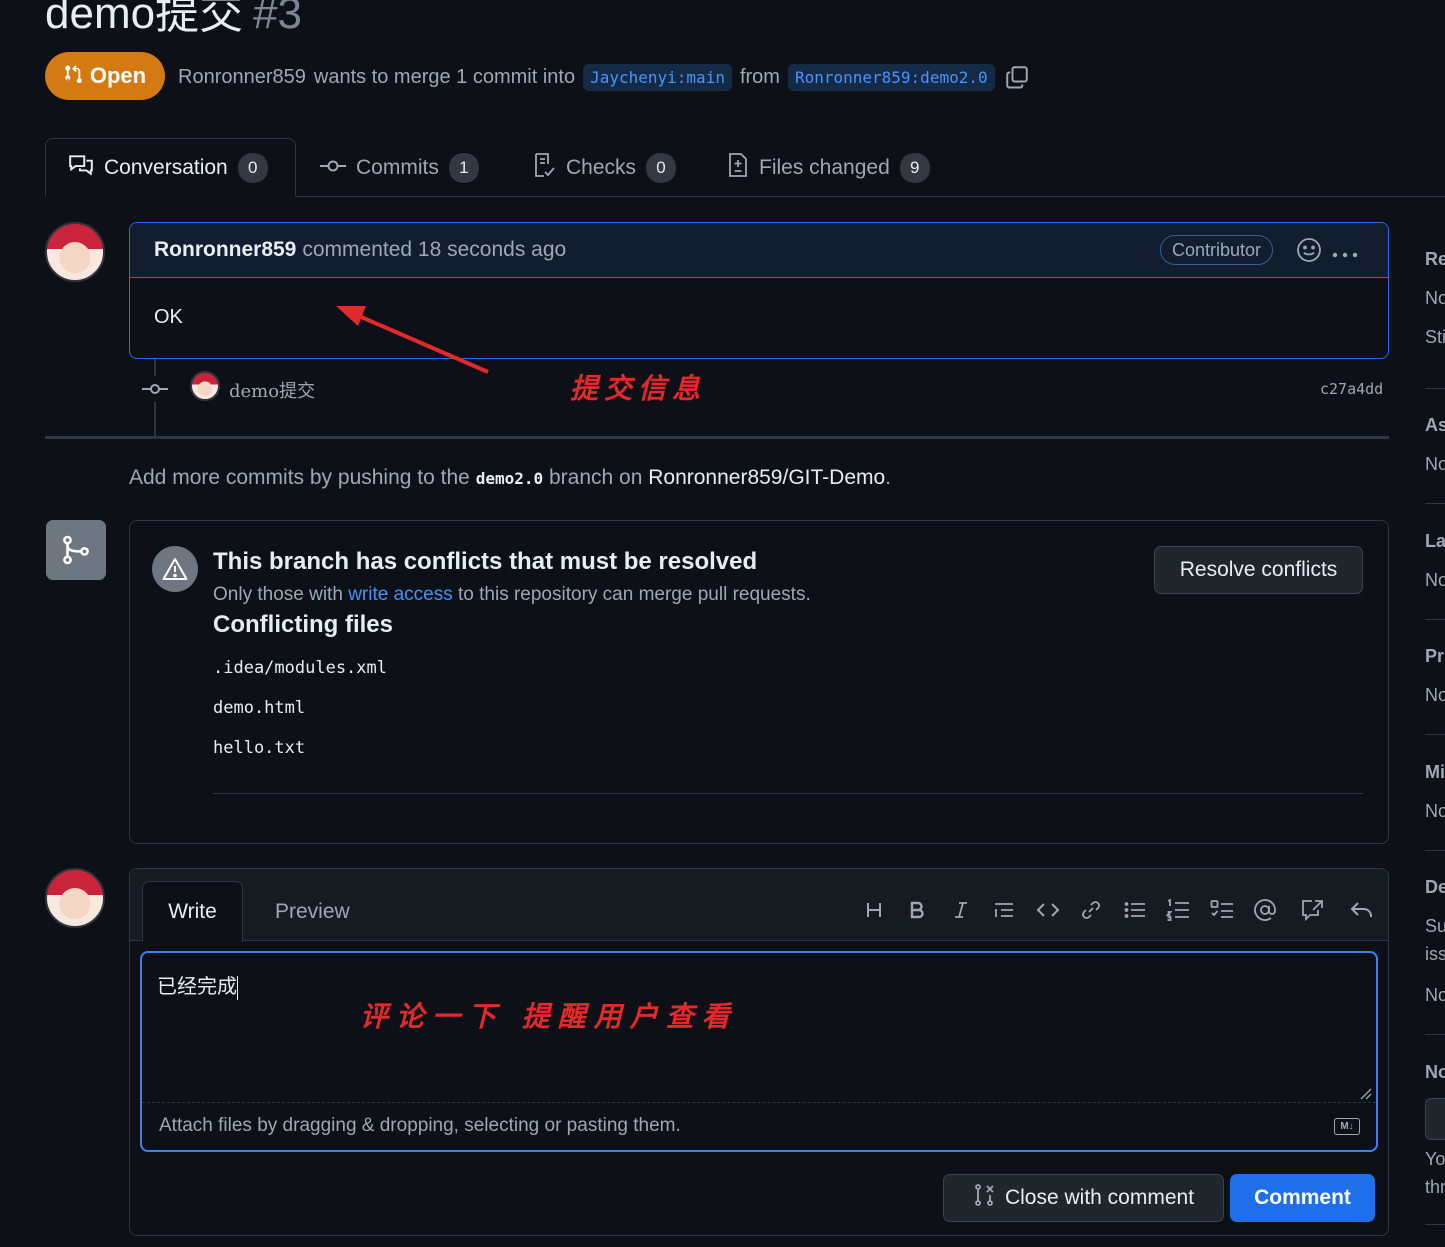 The width and height of the screenshot is (1445, 1247). What do you see at coordinates (1435, 811) in the screenshot?
I see `sidebar-milestone-value: No` at bounding box center [1435, 811].